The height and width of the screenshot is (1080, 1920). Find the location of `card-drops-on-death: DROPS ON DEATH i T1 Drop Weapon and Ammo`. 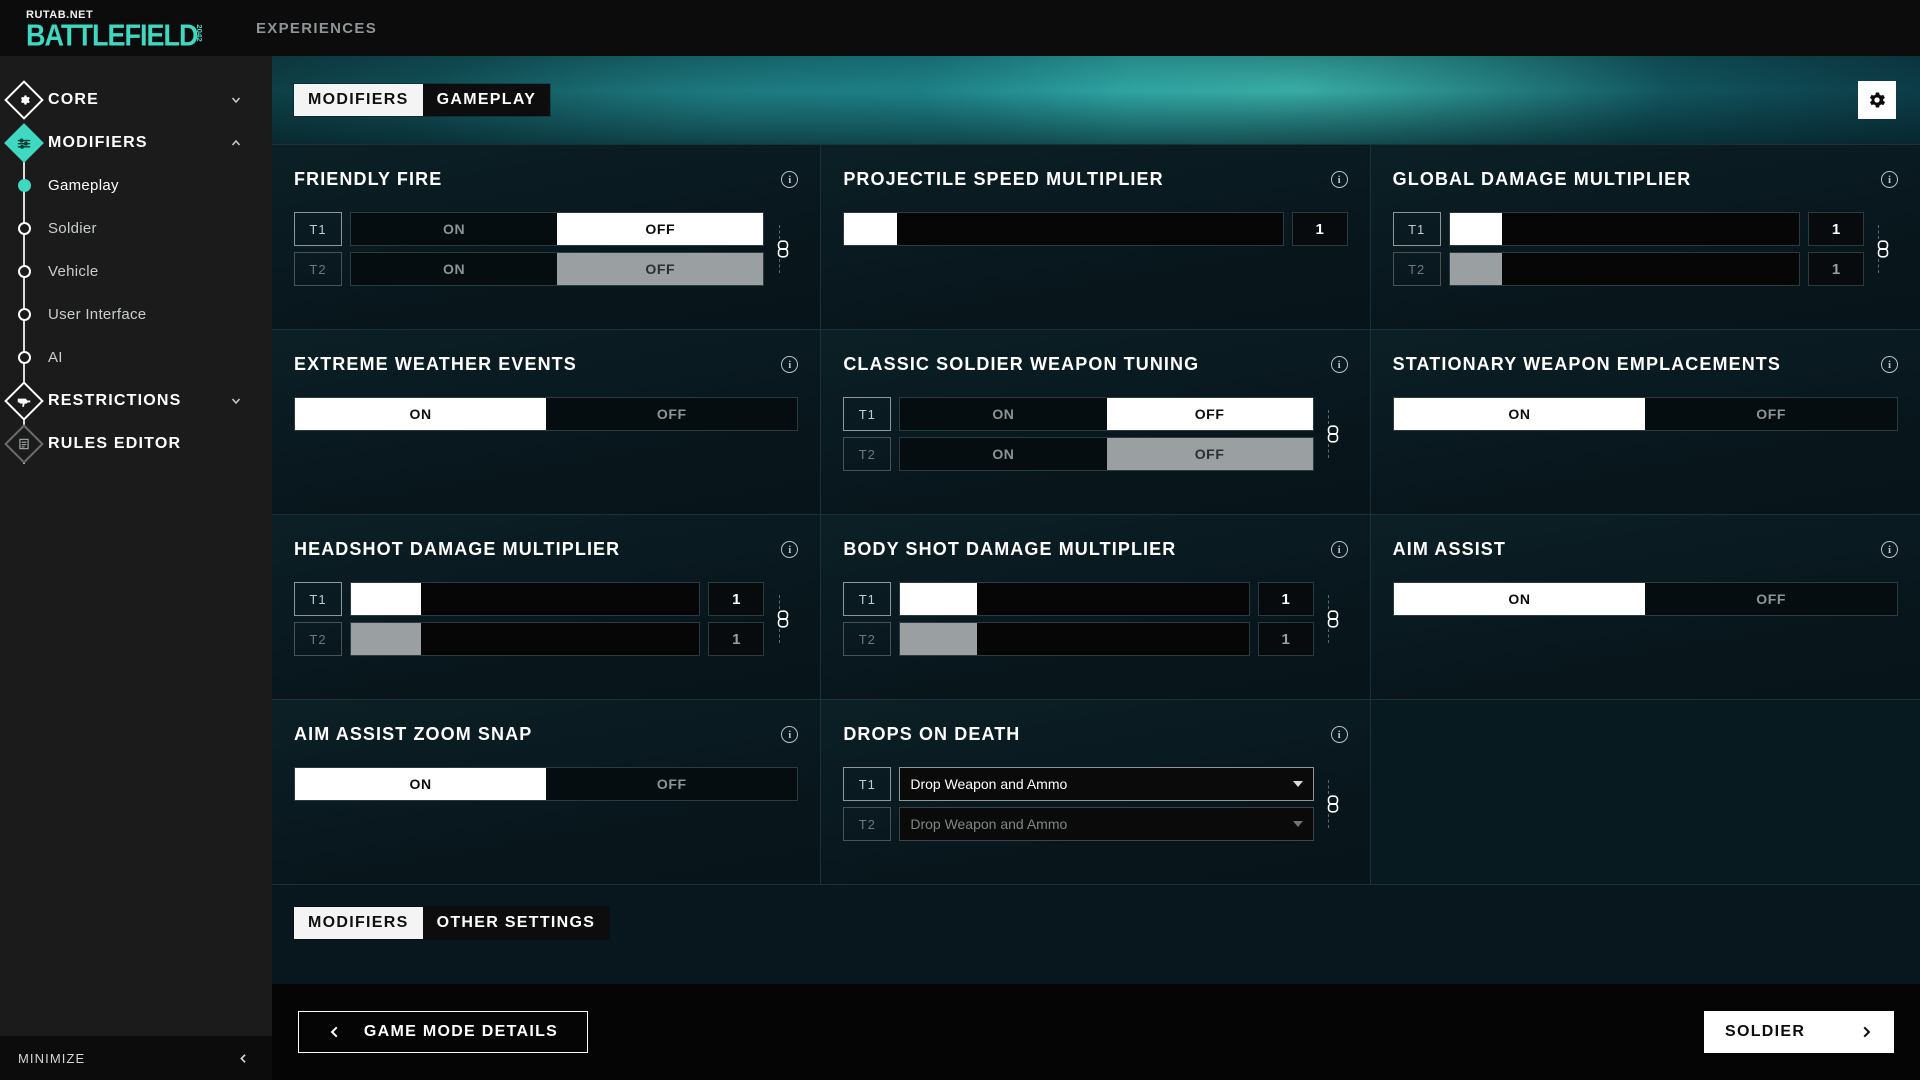

card-drops-on-death: DROPS ON DEATH i T1 Drop Weapon and Ammo is located at coordinates (1096, 792).